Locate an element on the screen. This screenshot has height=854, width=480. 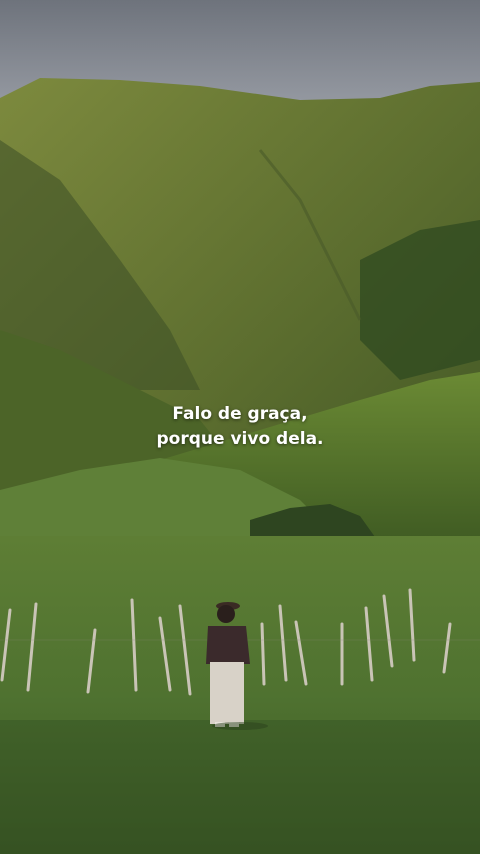
caption-line-1: Falo de graça, is located at coordinates (240, 414).